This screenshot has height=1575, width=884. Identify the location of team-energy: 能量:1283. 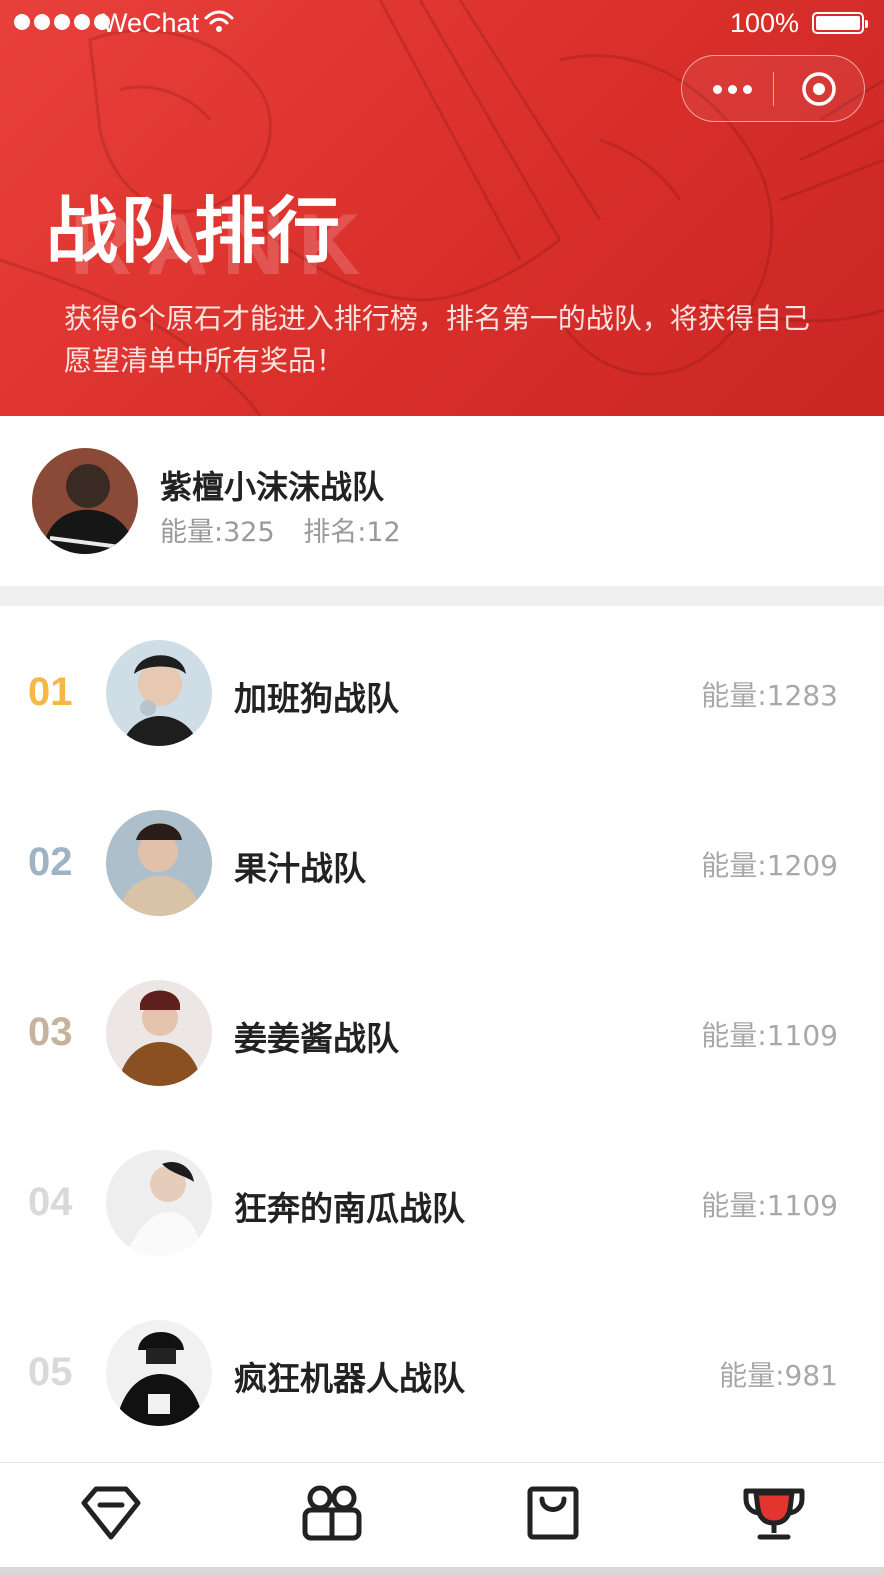
(769, 695).